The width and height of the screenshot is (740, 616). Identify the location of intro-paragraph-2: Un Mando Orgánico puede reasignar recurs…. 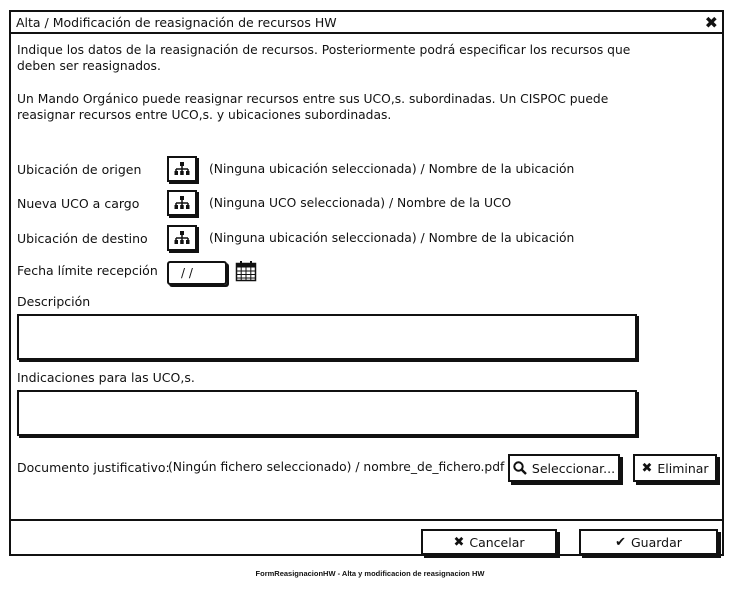
(312, 107).